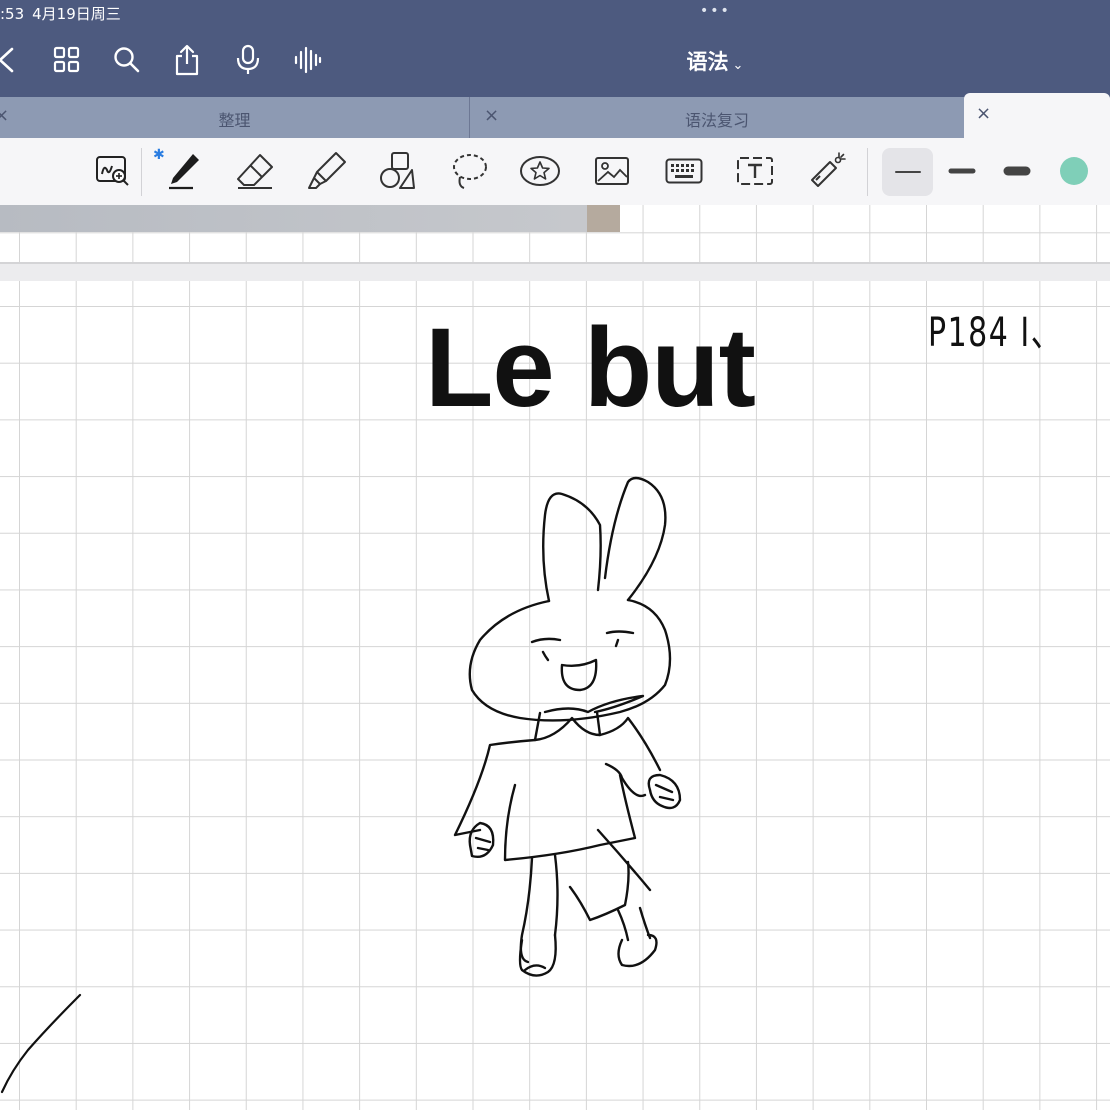 This screenshot has width=1110, height=1110. Describe the element at coordinates (590, 367) in the screenshot. I see `page-heading: Le but` at that location.